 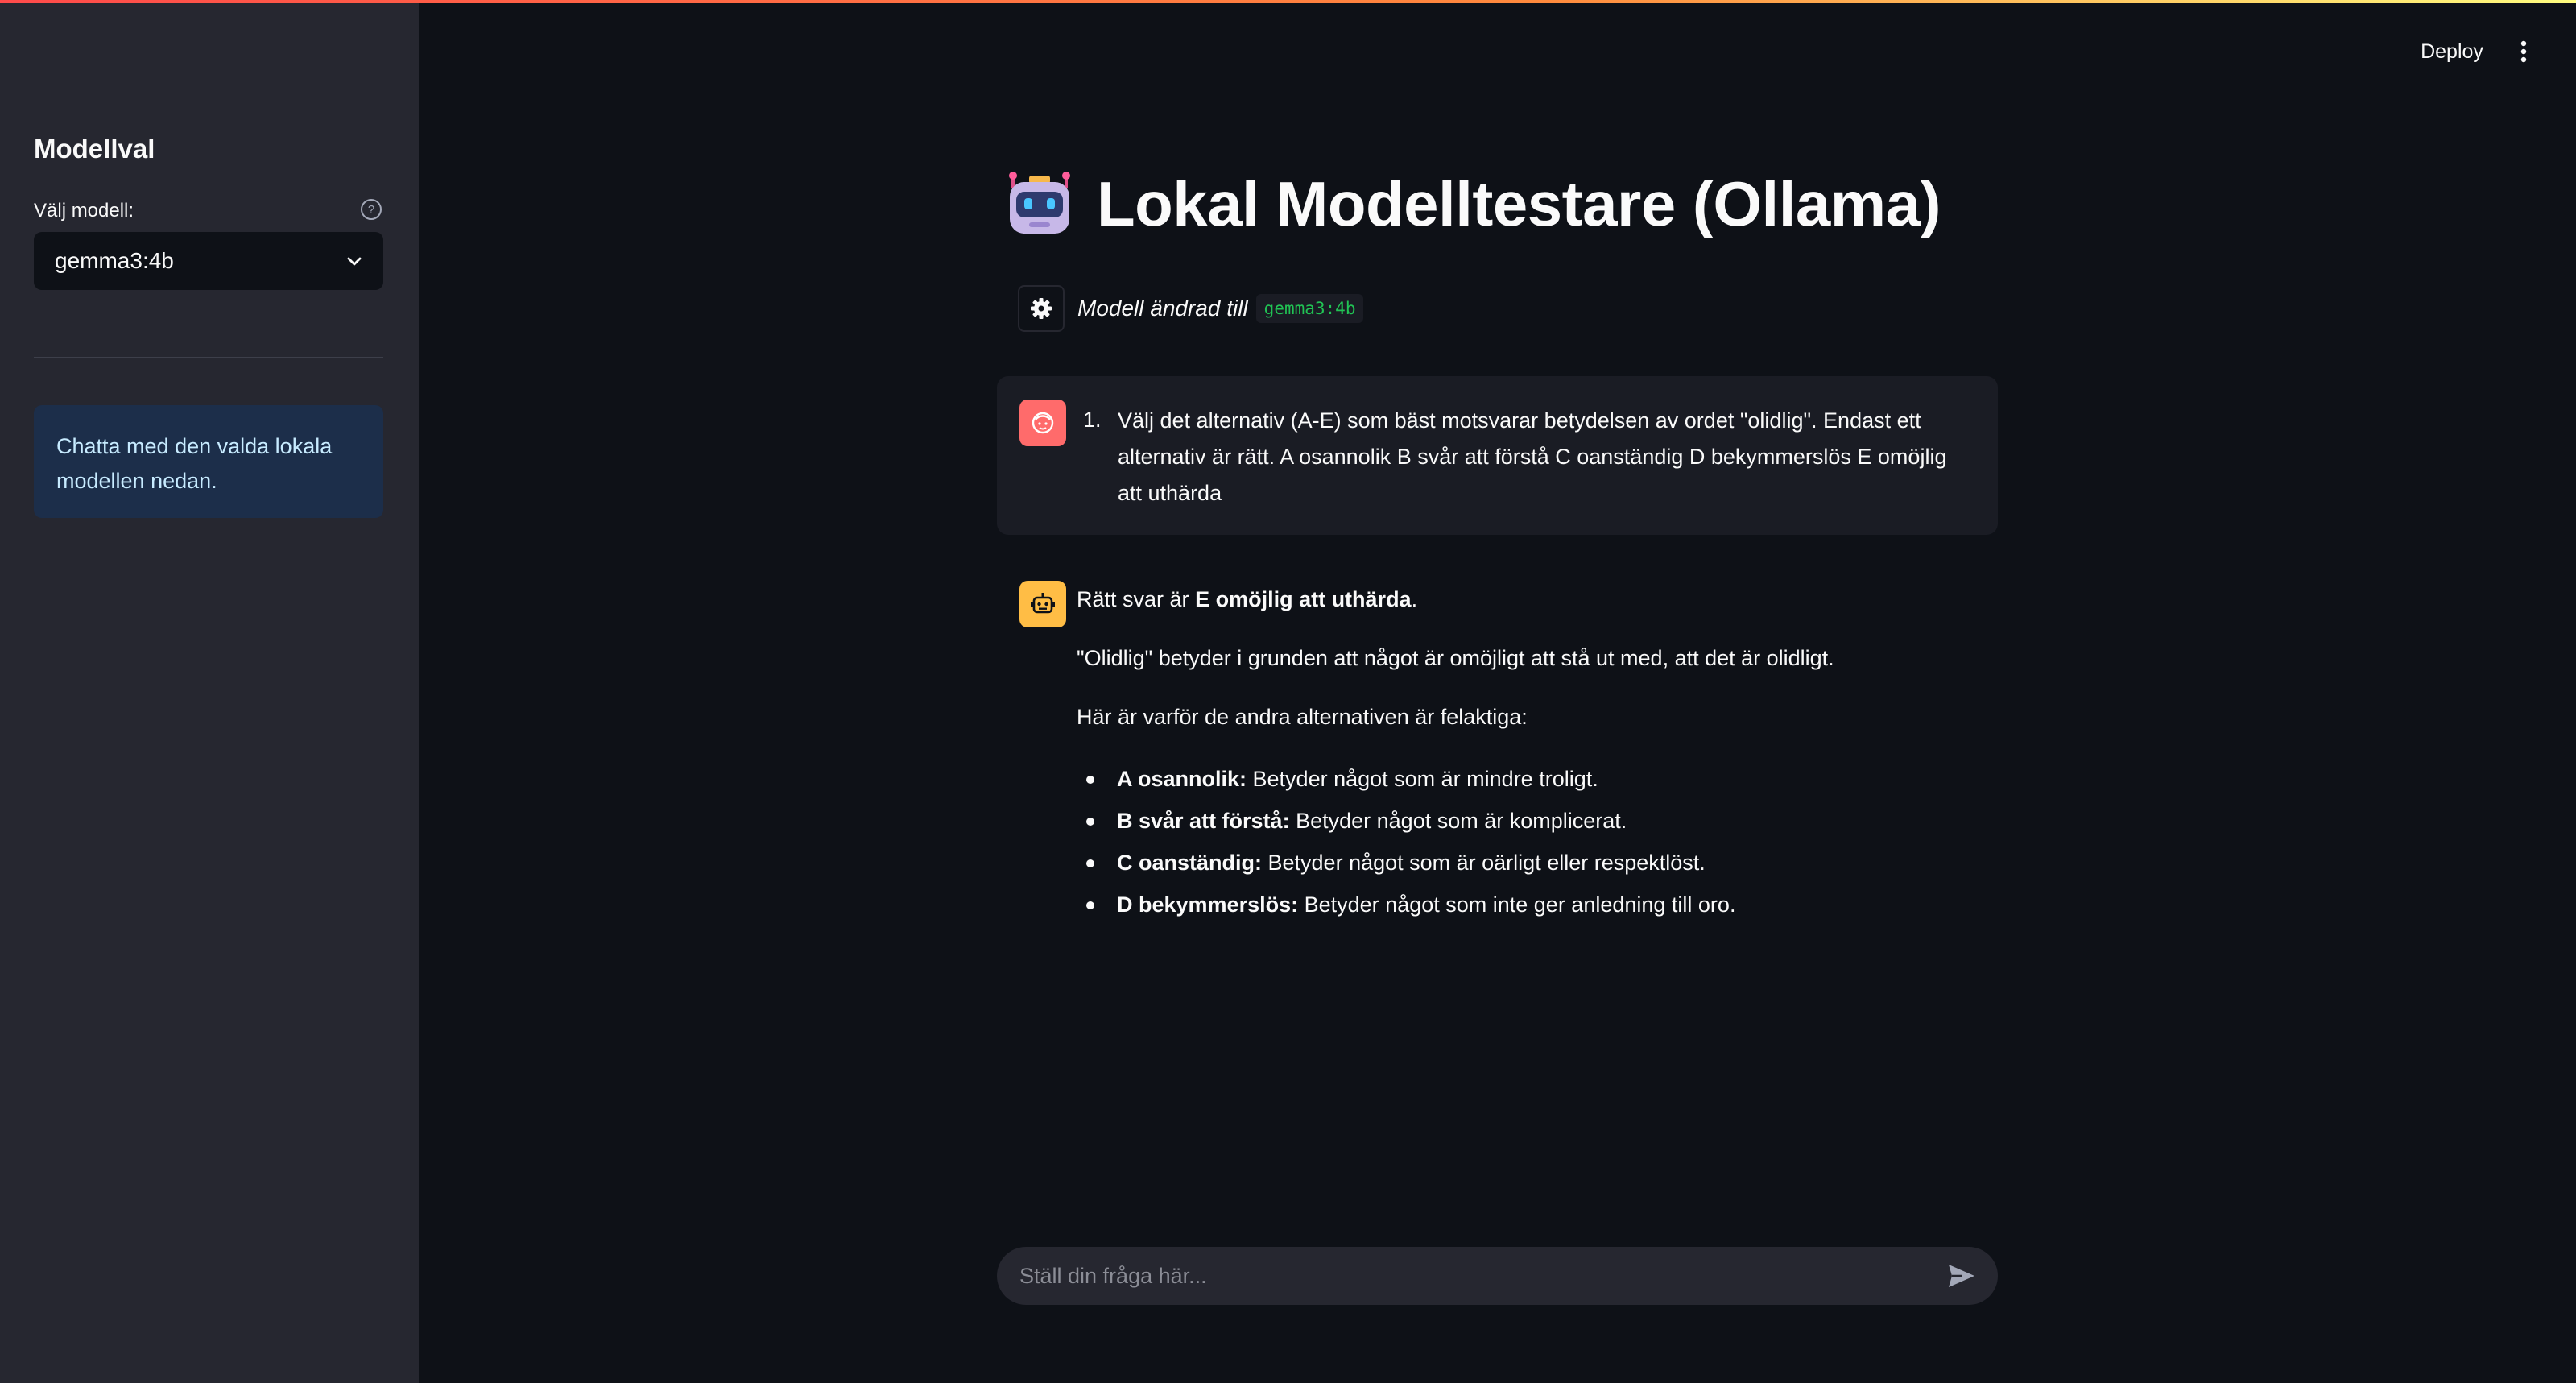 What do you see at coordinates (1133, 599) in the screenshot?
I see `answer-prefix: Rätt svar är` at bounding box center [1133, 599].